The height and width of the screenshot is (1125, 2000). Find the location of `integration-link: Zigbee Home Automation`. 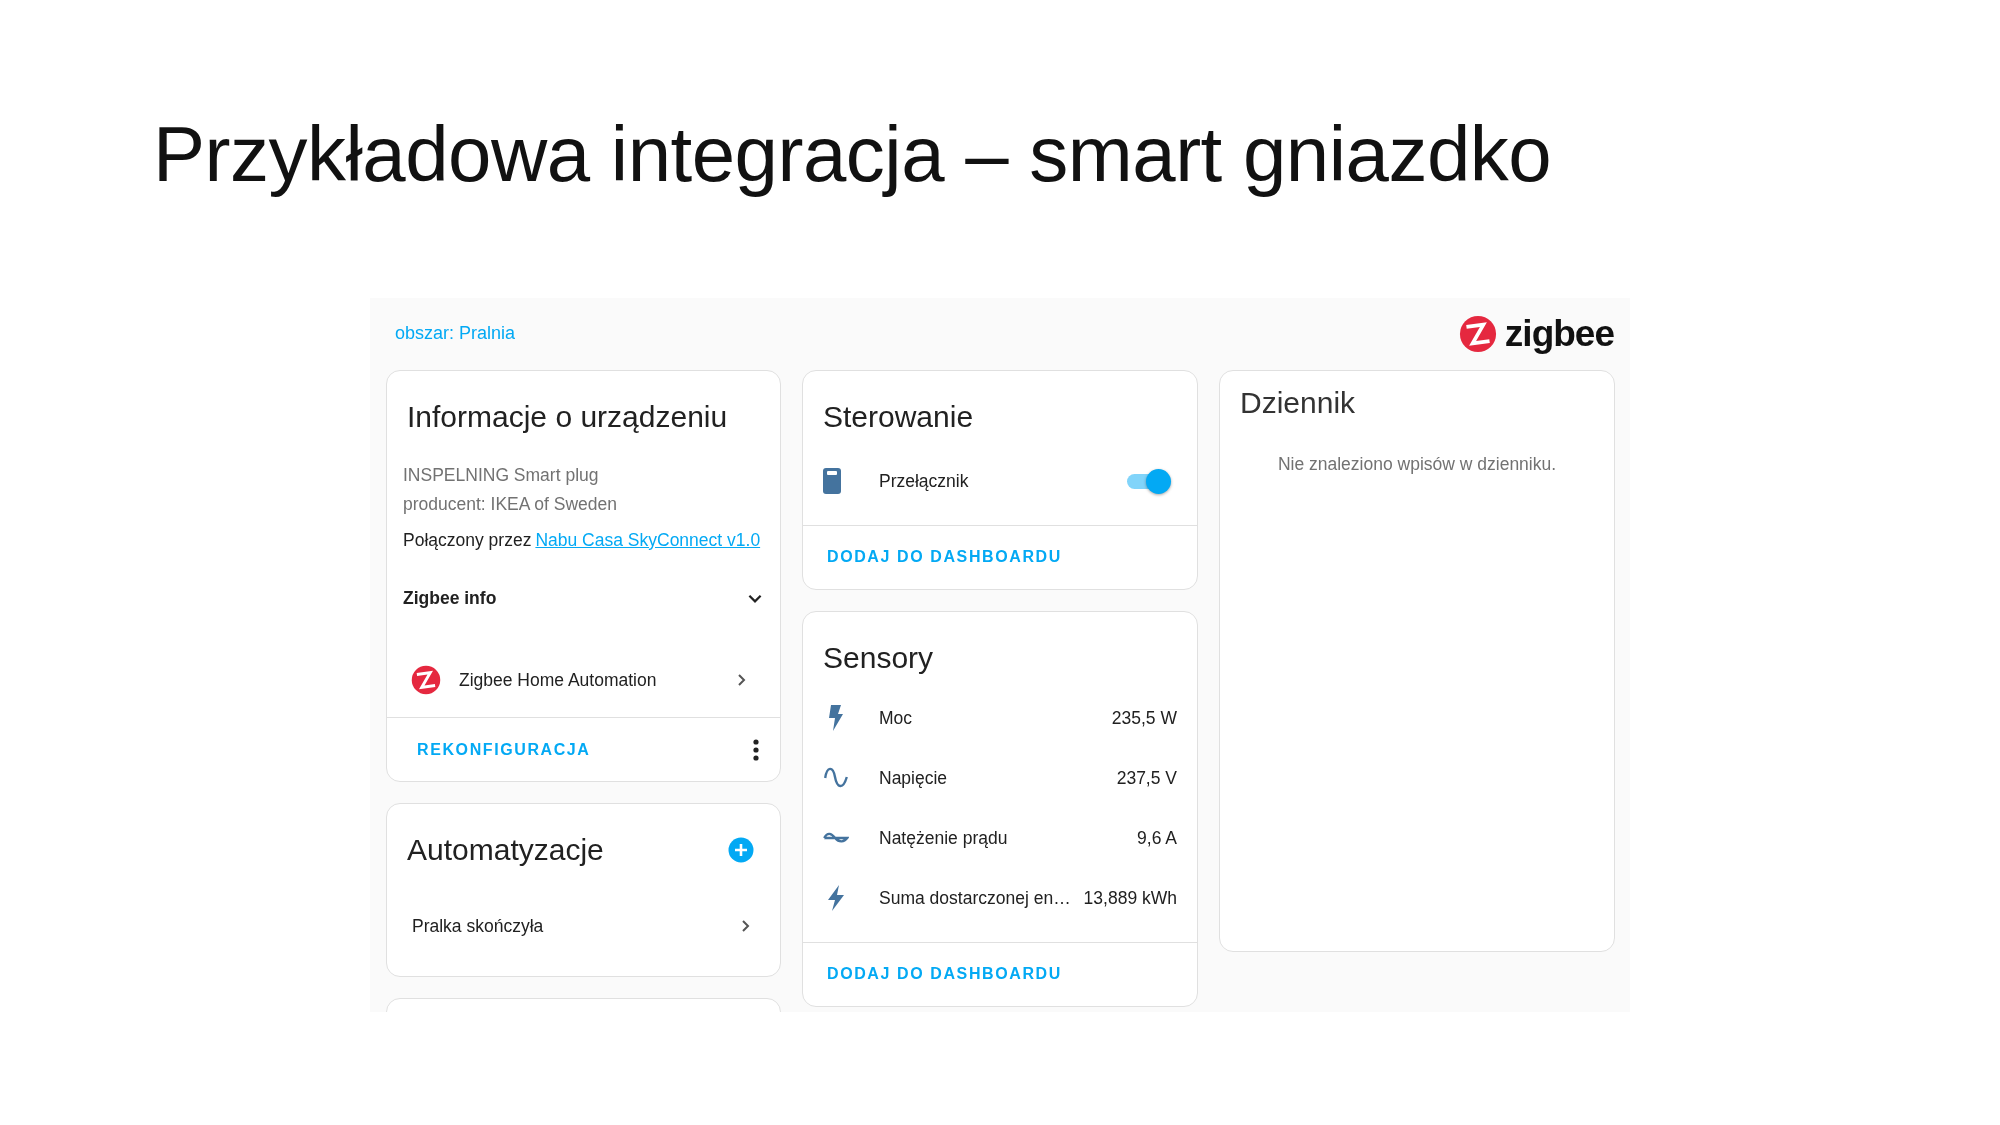

integration-link: Zigbee Home Automation is located at coordinates (558, 680).